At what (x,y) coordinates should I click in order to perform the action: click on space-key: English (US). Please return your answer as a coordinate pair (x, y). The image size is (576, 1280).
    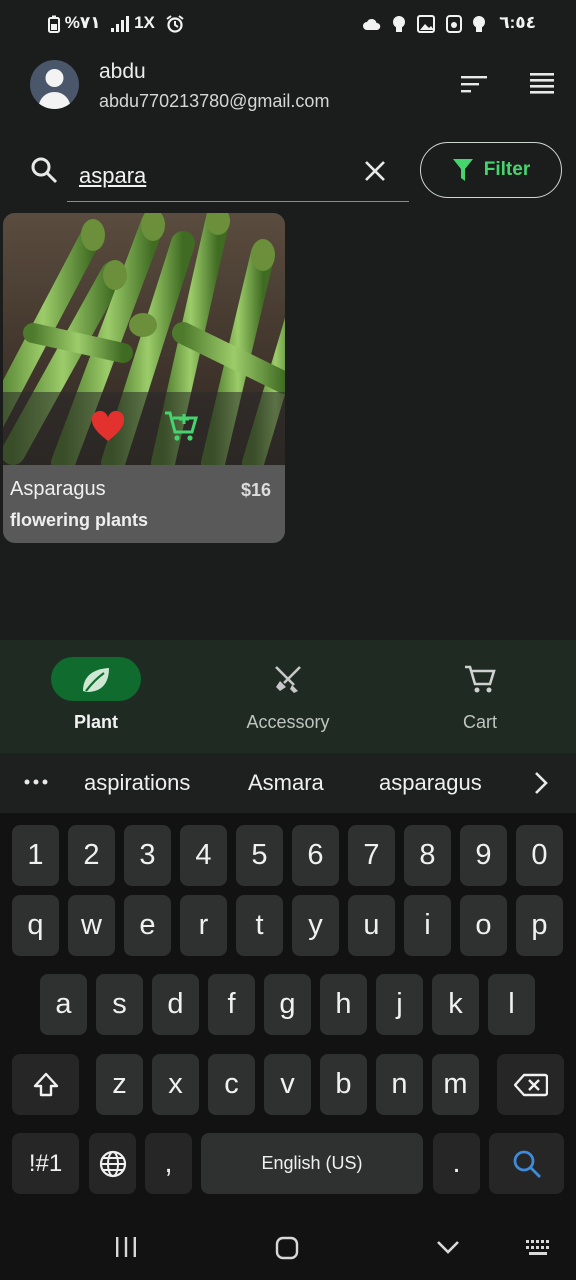
    Looking at the image, I should click on (312, 1163).